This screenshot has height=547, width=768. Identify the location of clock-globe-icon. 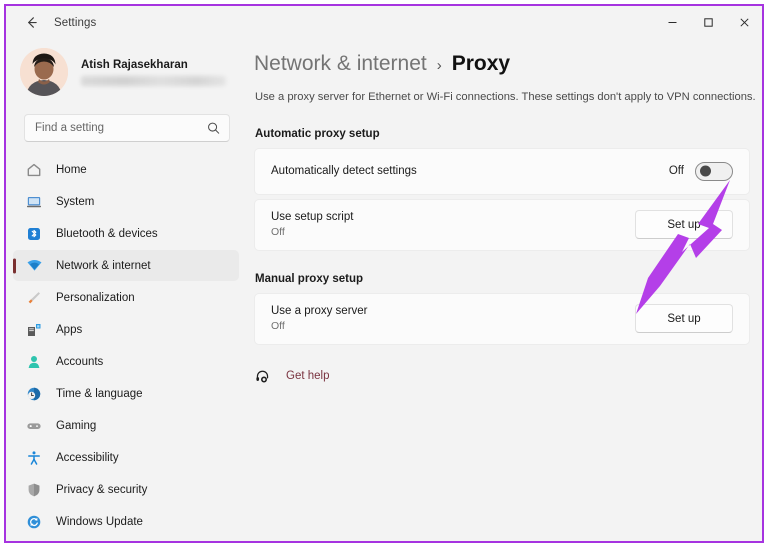
(34, 394).